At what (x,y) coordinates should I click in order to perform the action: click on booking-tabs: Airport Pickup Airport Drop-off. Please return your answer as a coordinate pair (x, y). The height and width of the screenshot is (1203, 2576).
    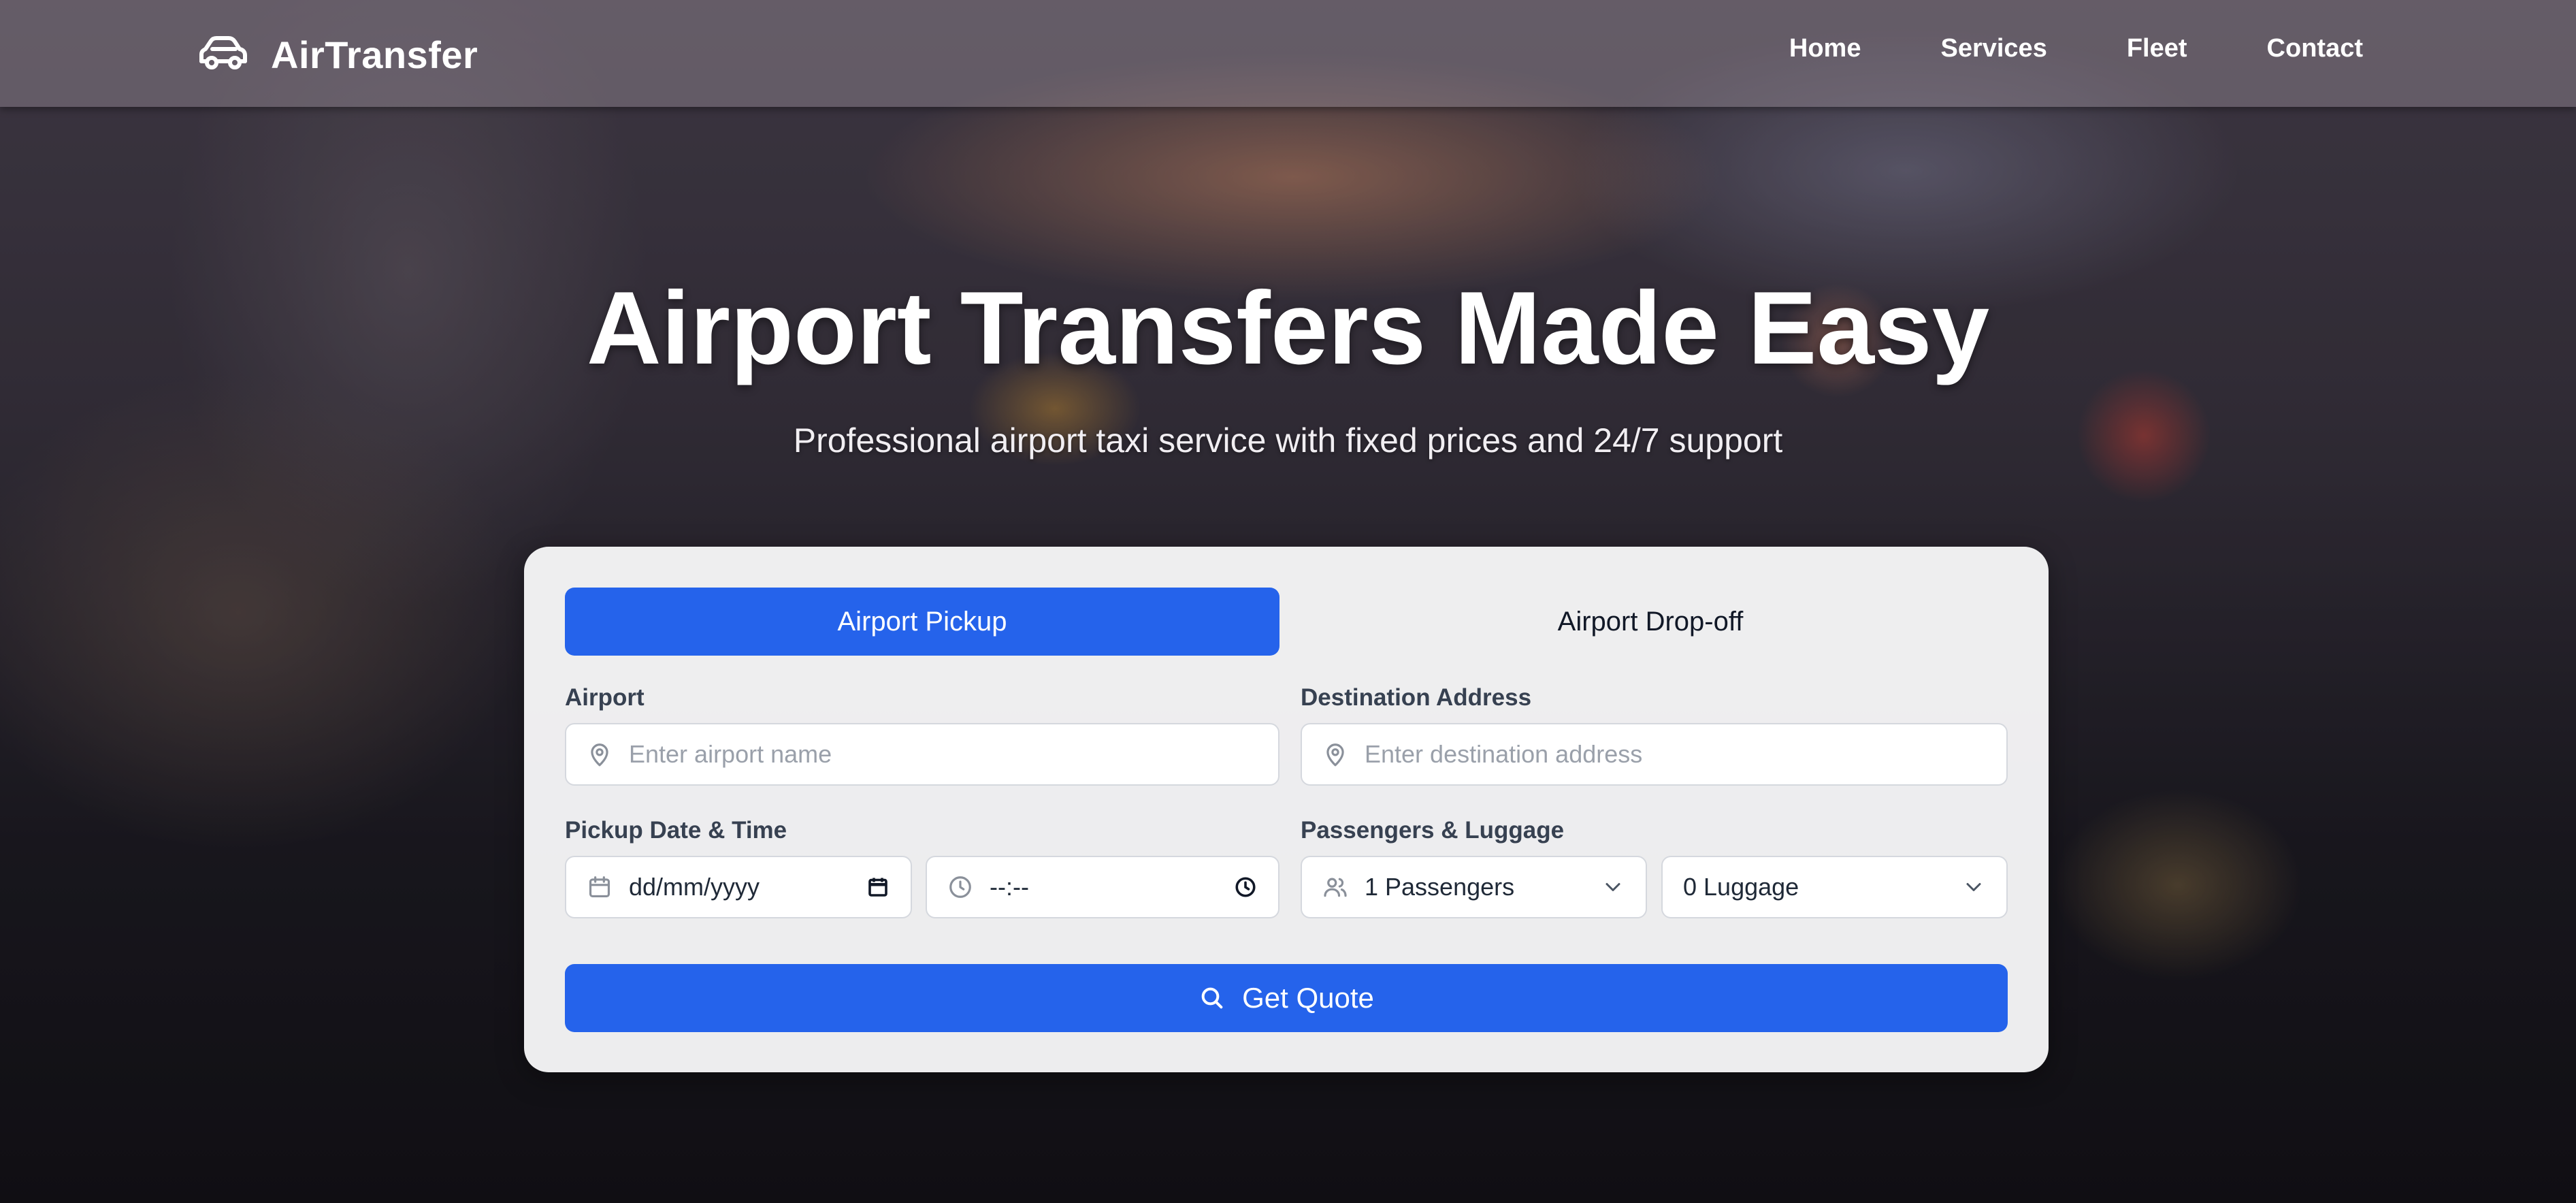
    Looking at the image, I should click on (1286, 622).